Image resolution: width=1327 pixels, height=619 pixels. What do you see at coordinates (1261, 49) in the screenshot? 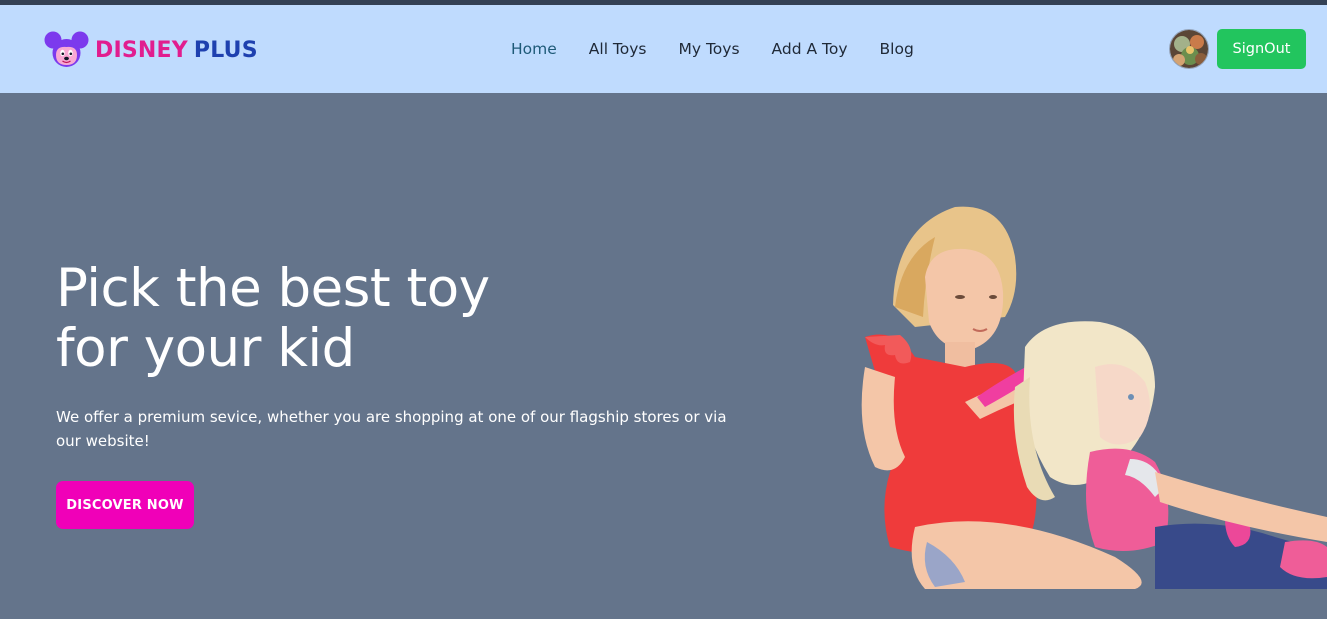
I see `signout-button: SignOut` at bounding box center [1261, 49].